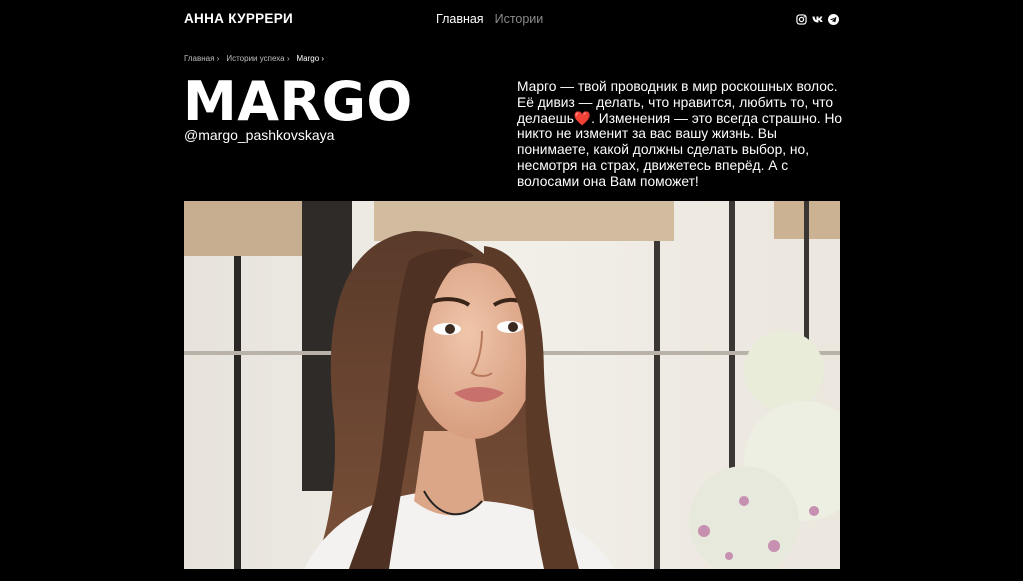 Image resolution: width=1023 pixels, height=581 pixels. What do you see at coordinates (298, 101) in the screenshot?
I see `page-title: MARGO` at bounding box center [298, 101].